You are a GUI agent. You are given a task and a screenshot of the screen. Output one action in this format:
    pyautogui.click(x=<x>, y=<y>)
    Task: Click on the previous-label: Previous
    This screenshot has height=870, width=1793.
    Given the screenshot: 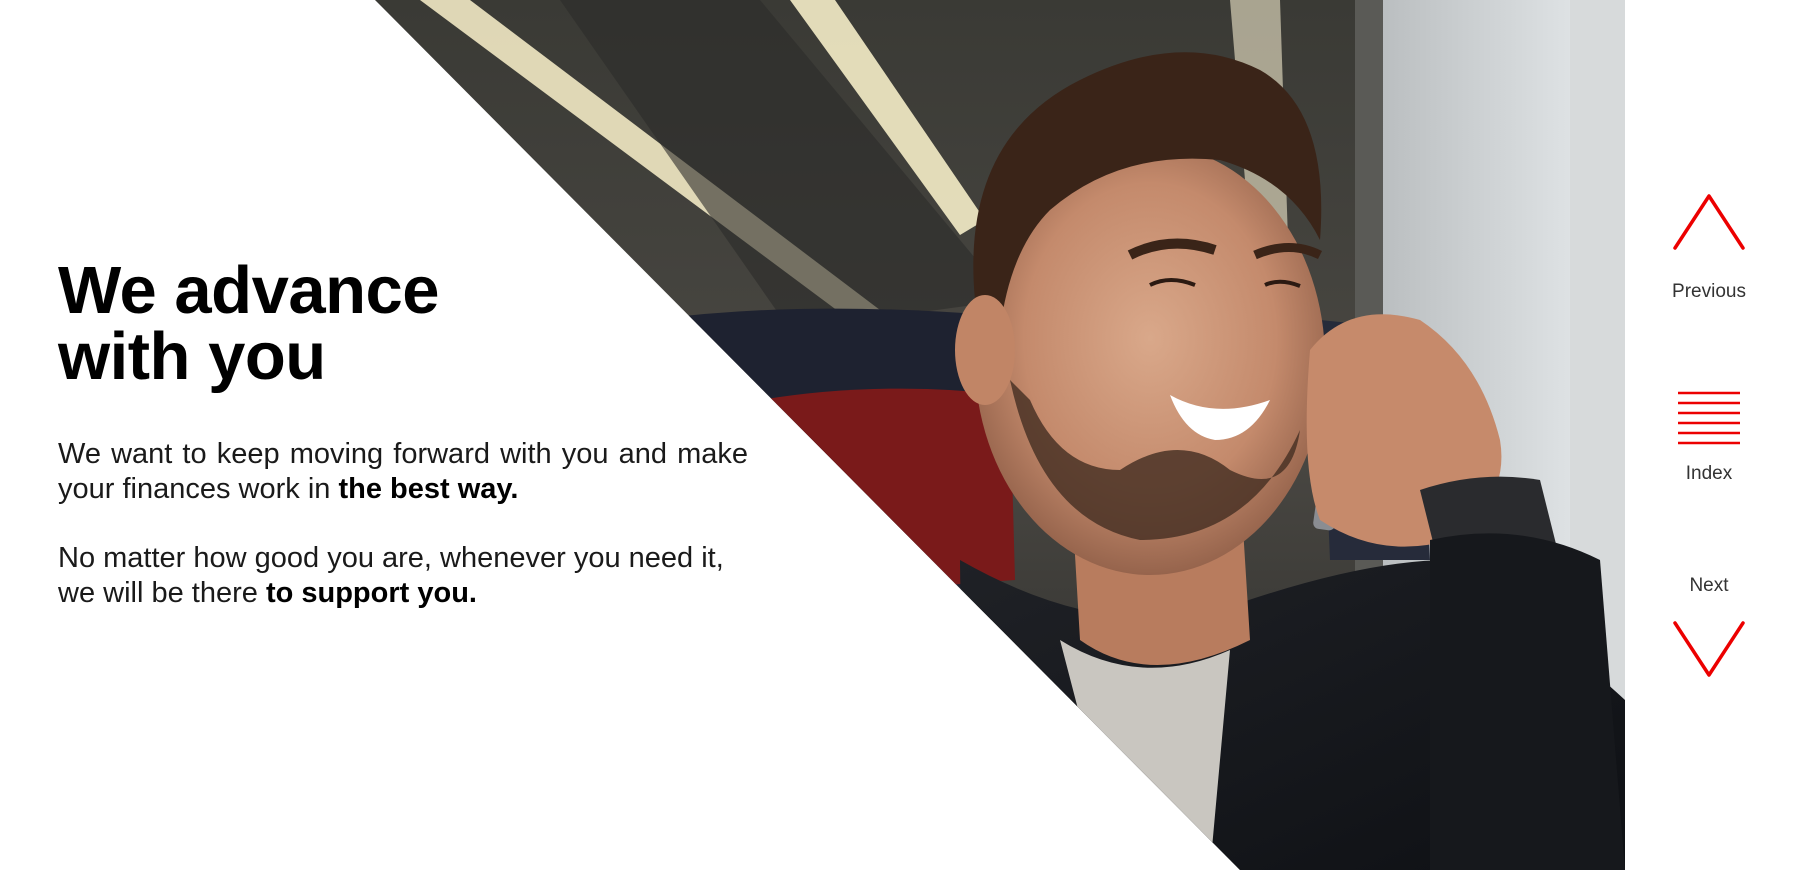 What is the action you would take?
    pyautogui.click(x=1709, y=291)
    